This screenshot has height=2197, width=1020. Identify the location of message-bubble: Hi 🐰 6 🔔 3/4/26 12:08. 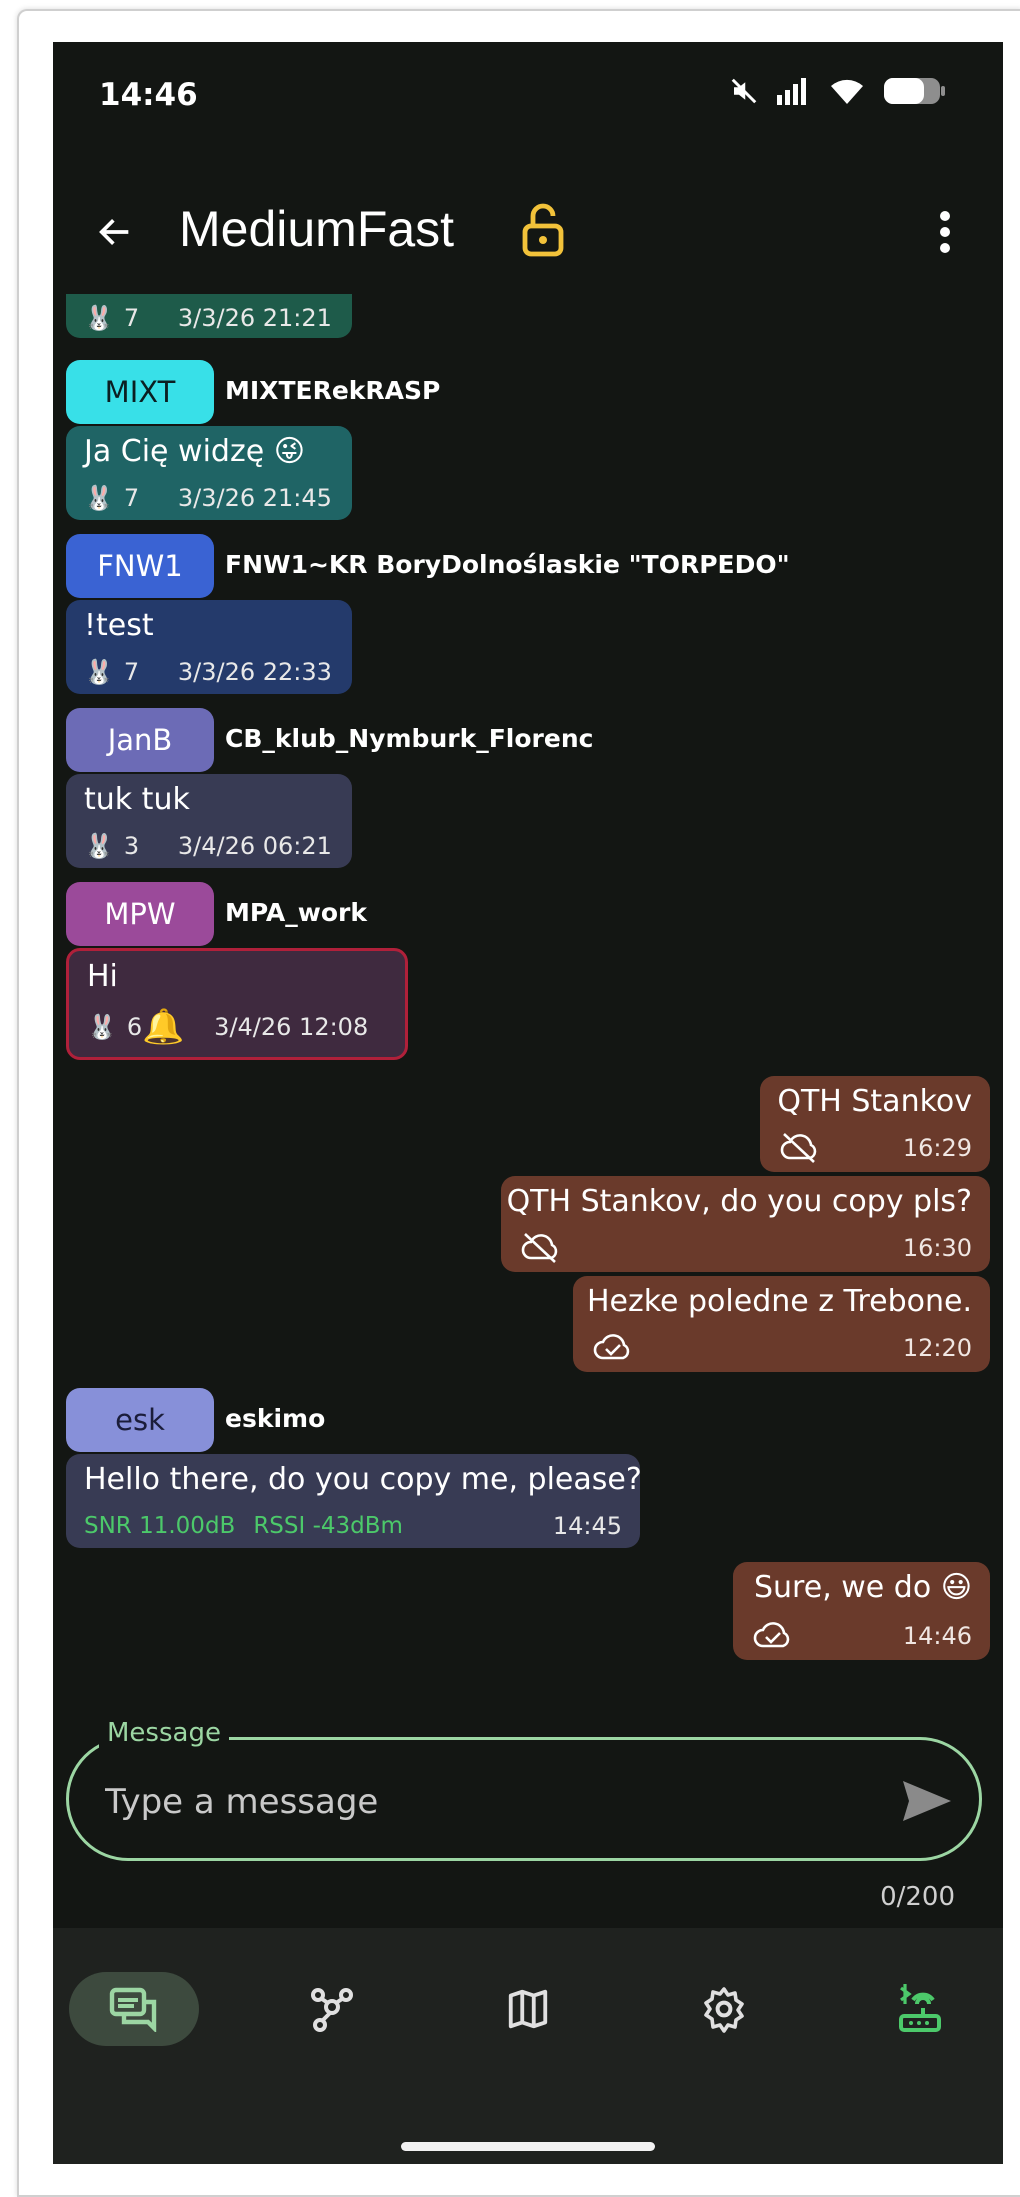
(237, 1004).